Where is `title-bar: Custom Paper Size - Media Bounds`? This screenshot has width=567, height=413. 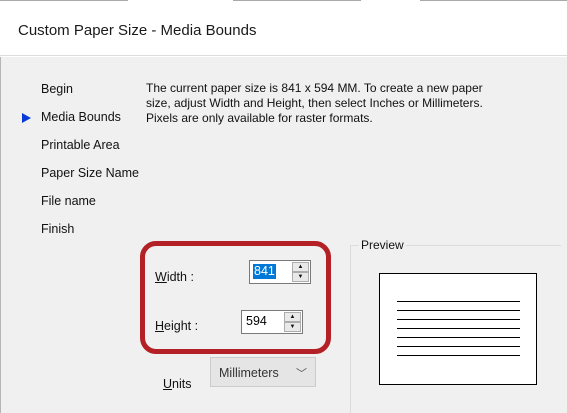 title-bar: Custom Paper Size - Media Bounds is located at coordinates (283, 31).